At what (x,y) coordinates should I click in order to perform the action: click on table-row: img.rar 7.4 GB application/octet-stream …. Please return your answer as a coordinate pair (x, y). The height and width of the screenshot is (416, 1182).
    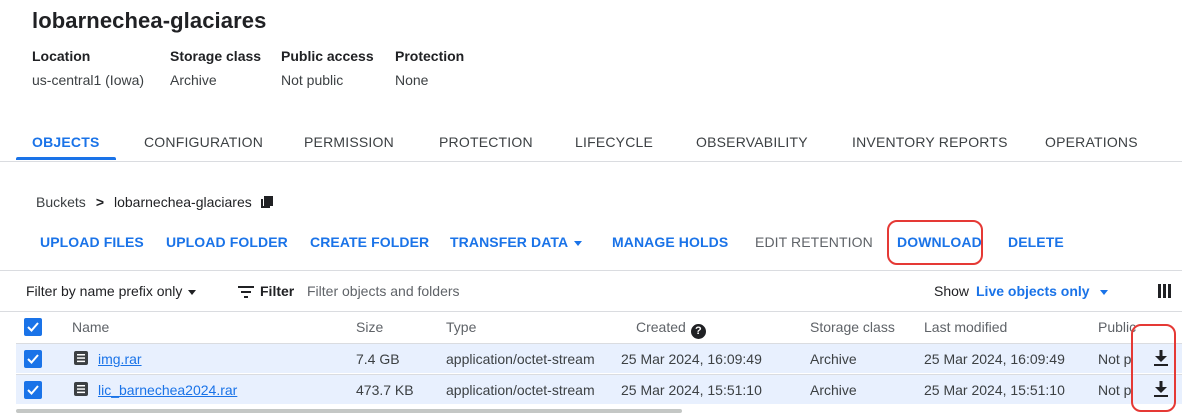
    Looking at the image, I should click on (599, 358).